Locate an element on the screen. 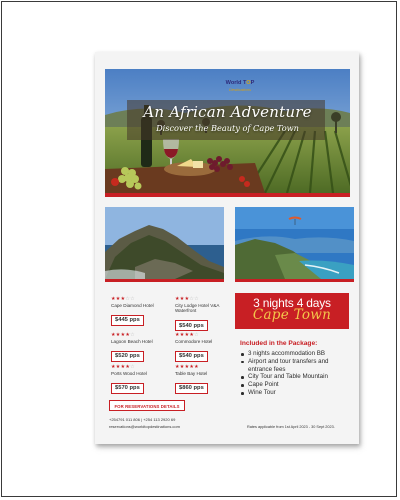 The width and height of the screenshot is (400, 500). reservations-label: FOR RESERVATIONS DETAILS is located at coordinates (147, 406).